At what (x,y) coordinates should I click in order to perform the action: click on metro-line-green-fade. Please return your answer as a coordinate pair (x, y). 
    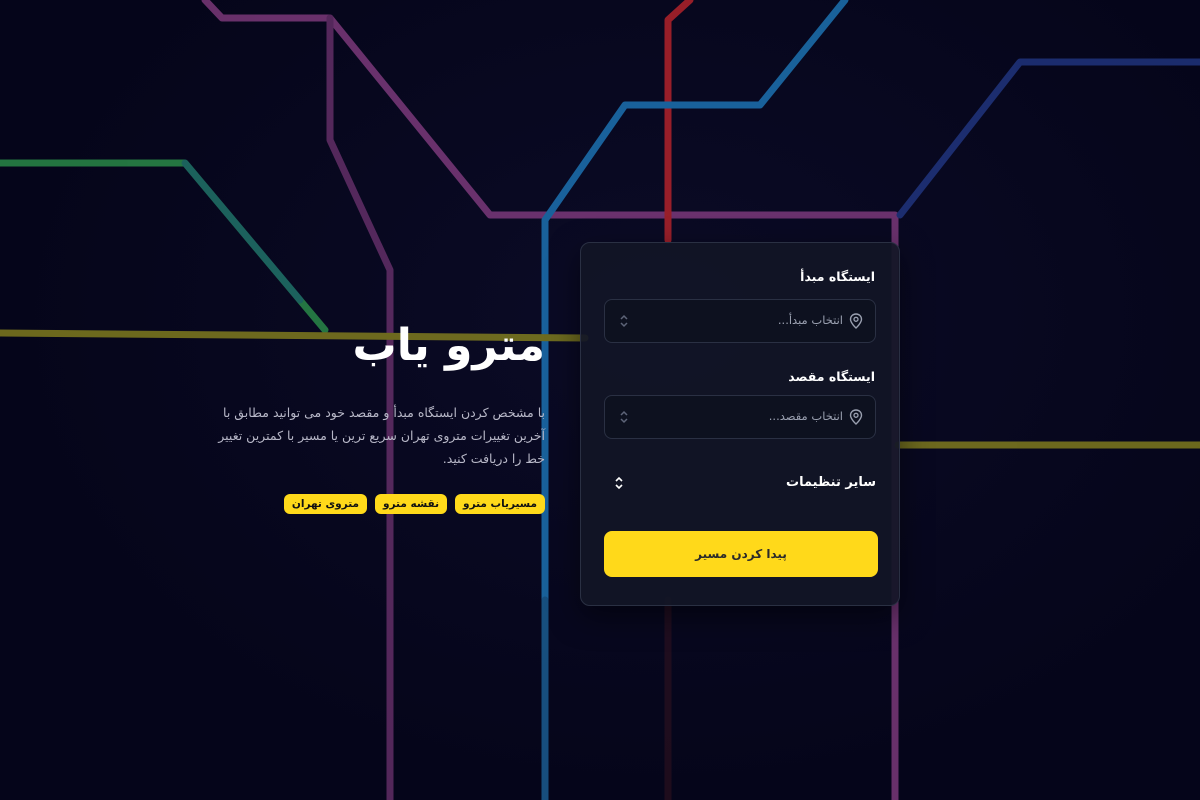
    Looking at the image, I should click on (242, 231).